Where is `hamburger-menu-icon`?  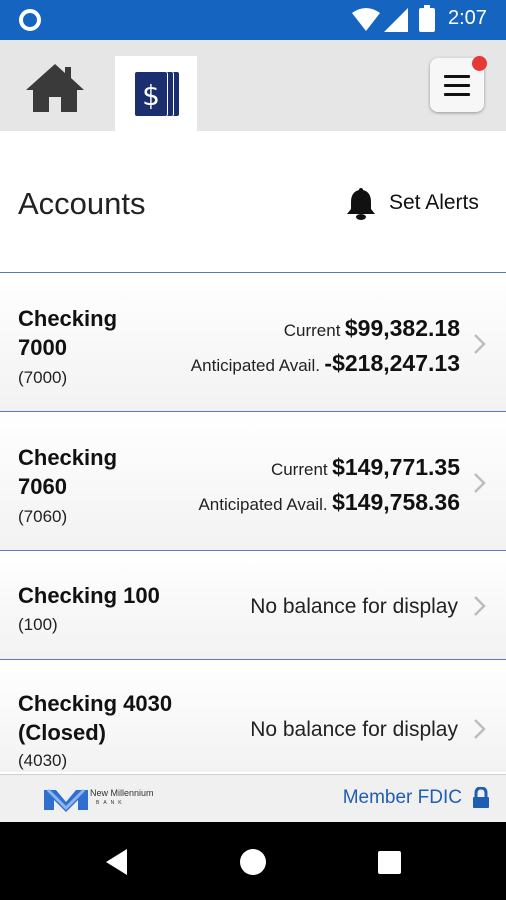
hamburger-menu-icon is located at coordinates (457, 88).